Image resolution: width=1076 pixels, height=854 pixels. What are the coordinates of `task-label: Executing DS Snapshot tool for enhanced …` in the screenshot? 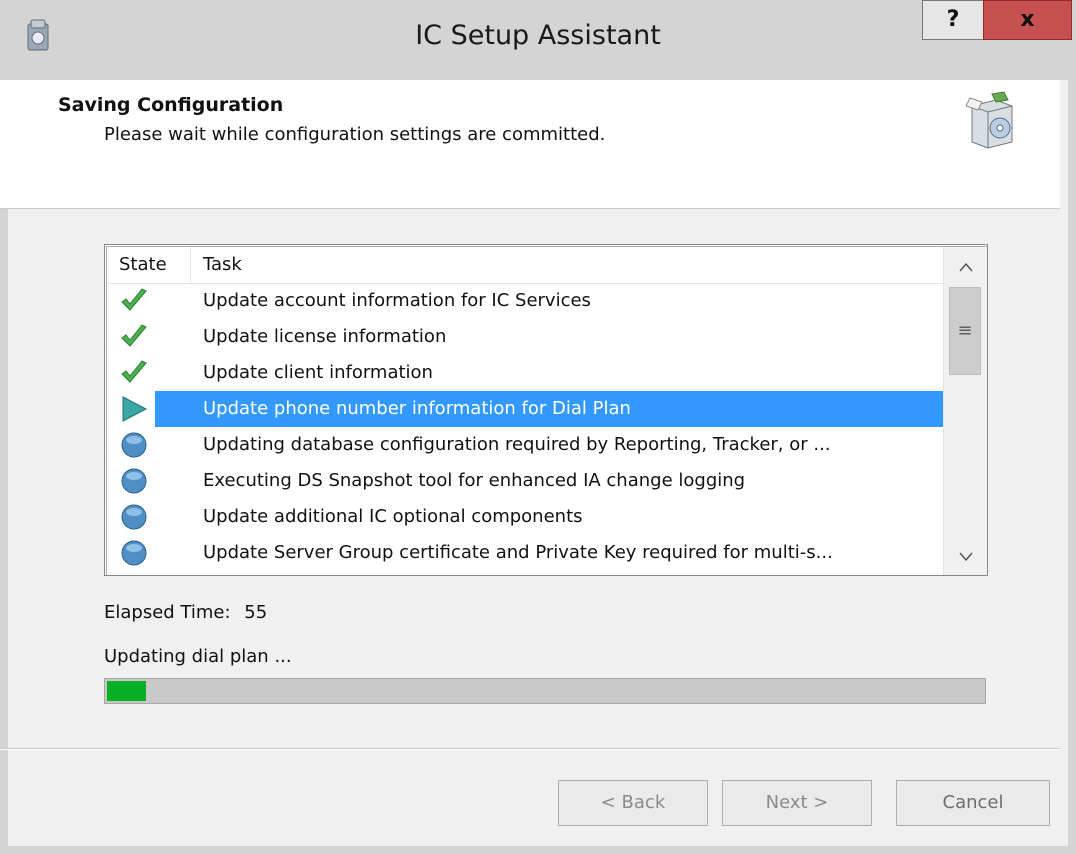 It's located at (474, 480).